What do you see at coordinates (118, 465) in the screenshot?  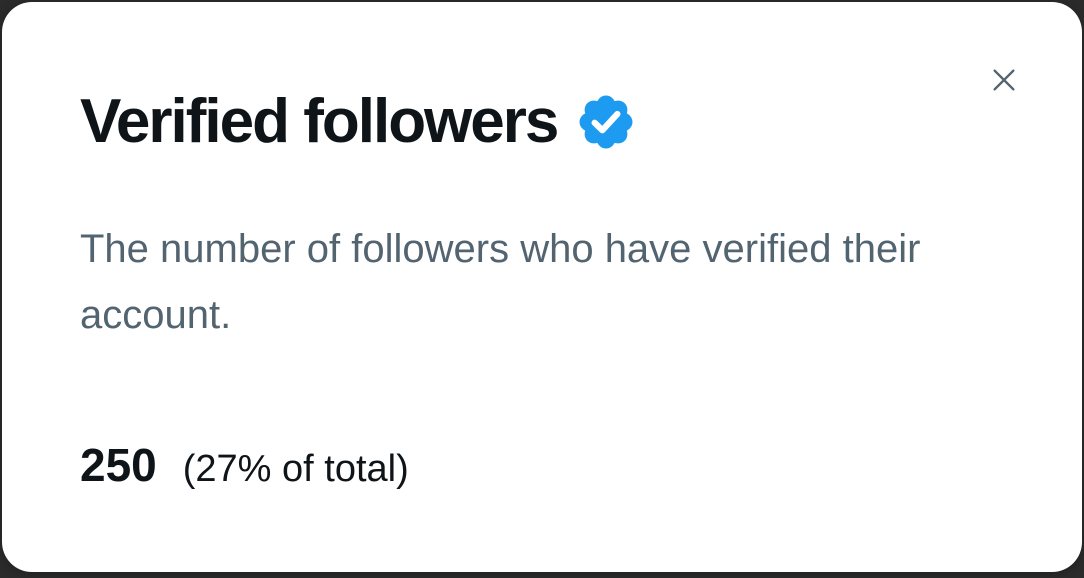 I see `verified-followers-count: 250` at bounding box center [118, 465].